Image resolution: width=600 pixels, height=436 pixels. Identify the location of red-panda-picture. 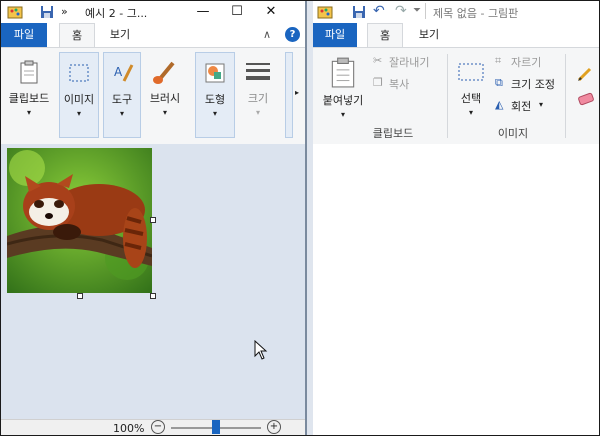
(79, 220).